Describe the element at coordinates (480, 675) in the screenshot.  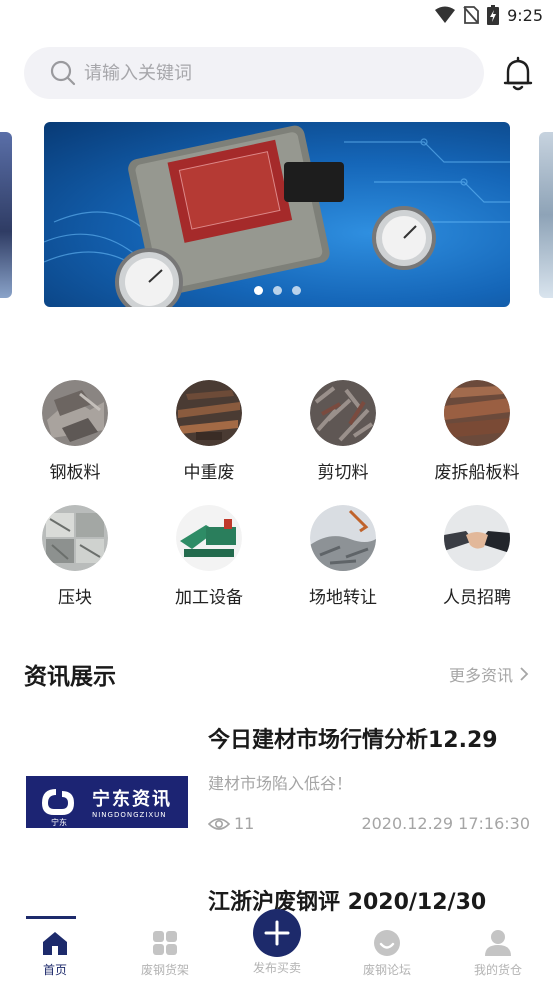
I see `more-news-label: 更多资讯` at that location.